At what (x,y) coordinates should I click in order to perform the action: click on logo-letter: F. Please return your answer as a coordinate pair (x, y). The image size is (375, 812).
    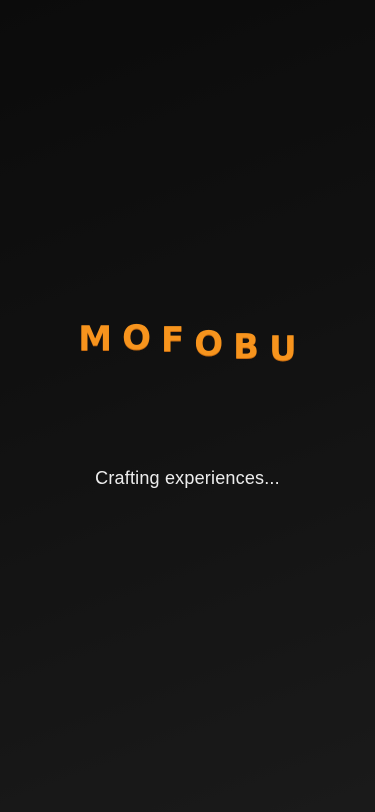
    Looking at the image, I should click on (173, 340).